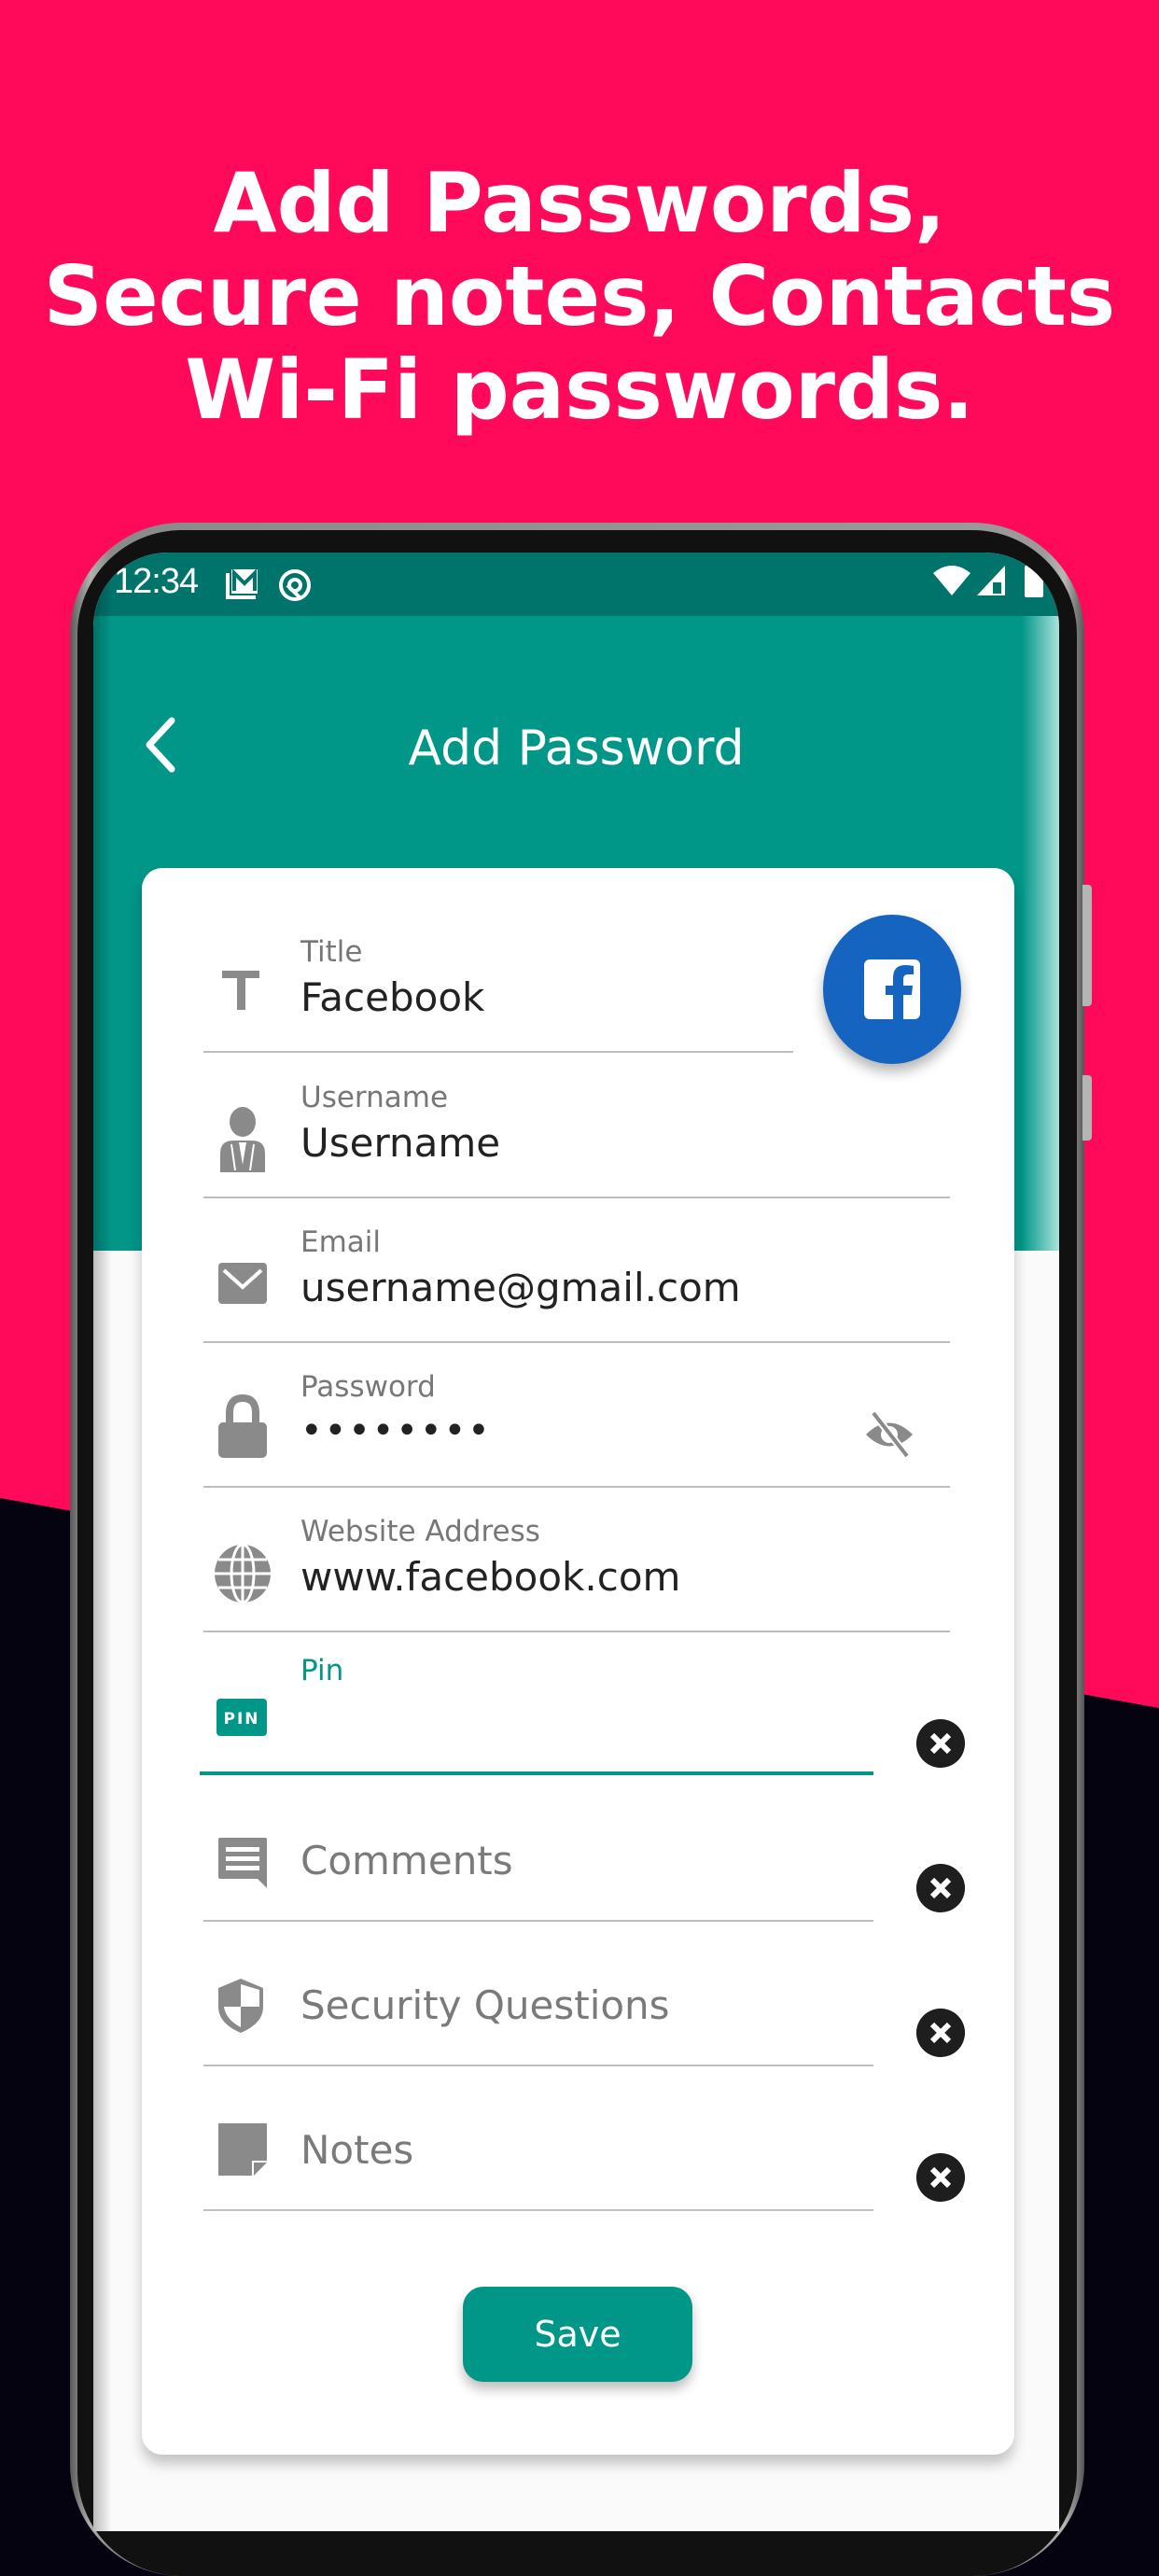 This screenshot has width=1159, height=2576. What do you see at coordinates (242, 1283) in the screenshot?
I see `email-icon` at bounding box center [242, 1283].